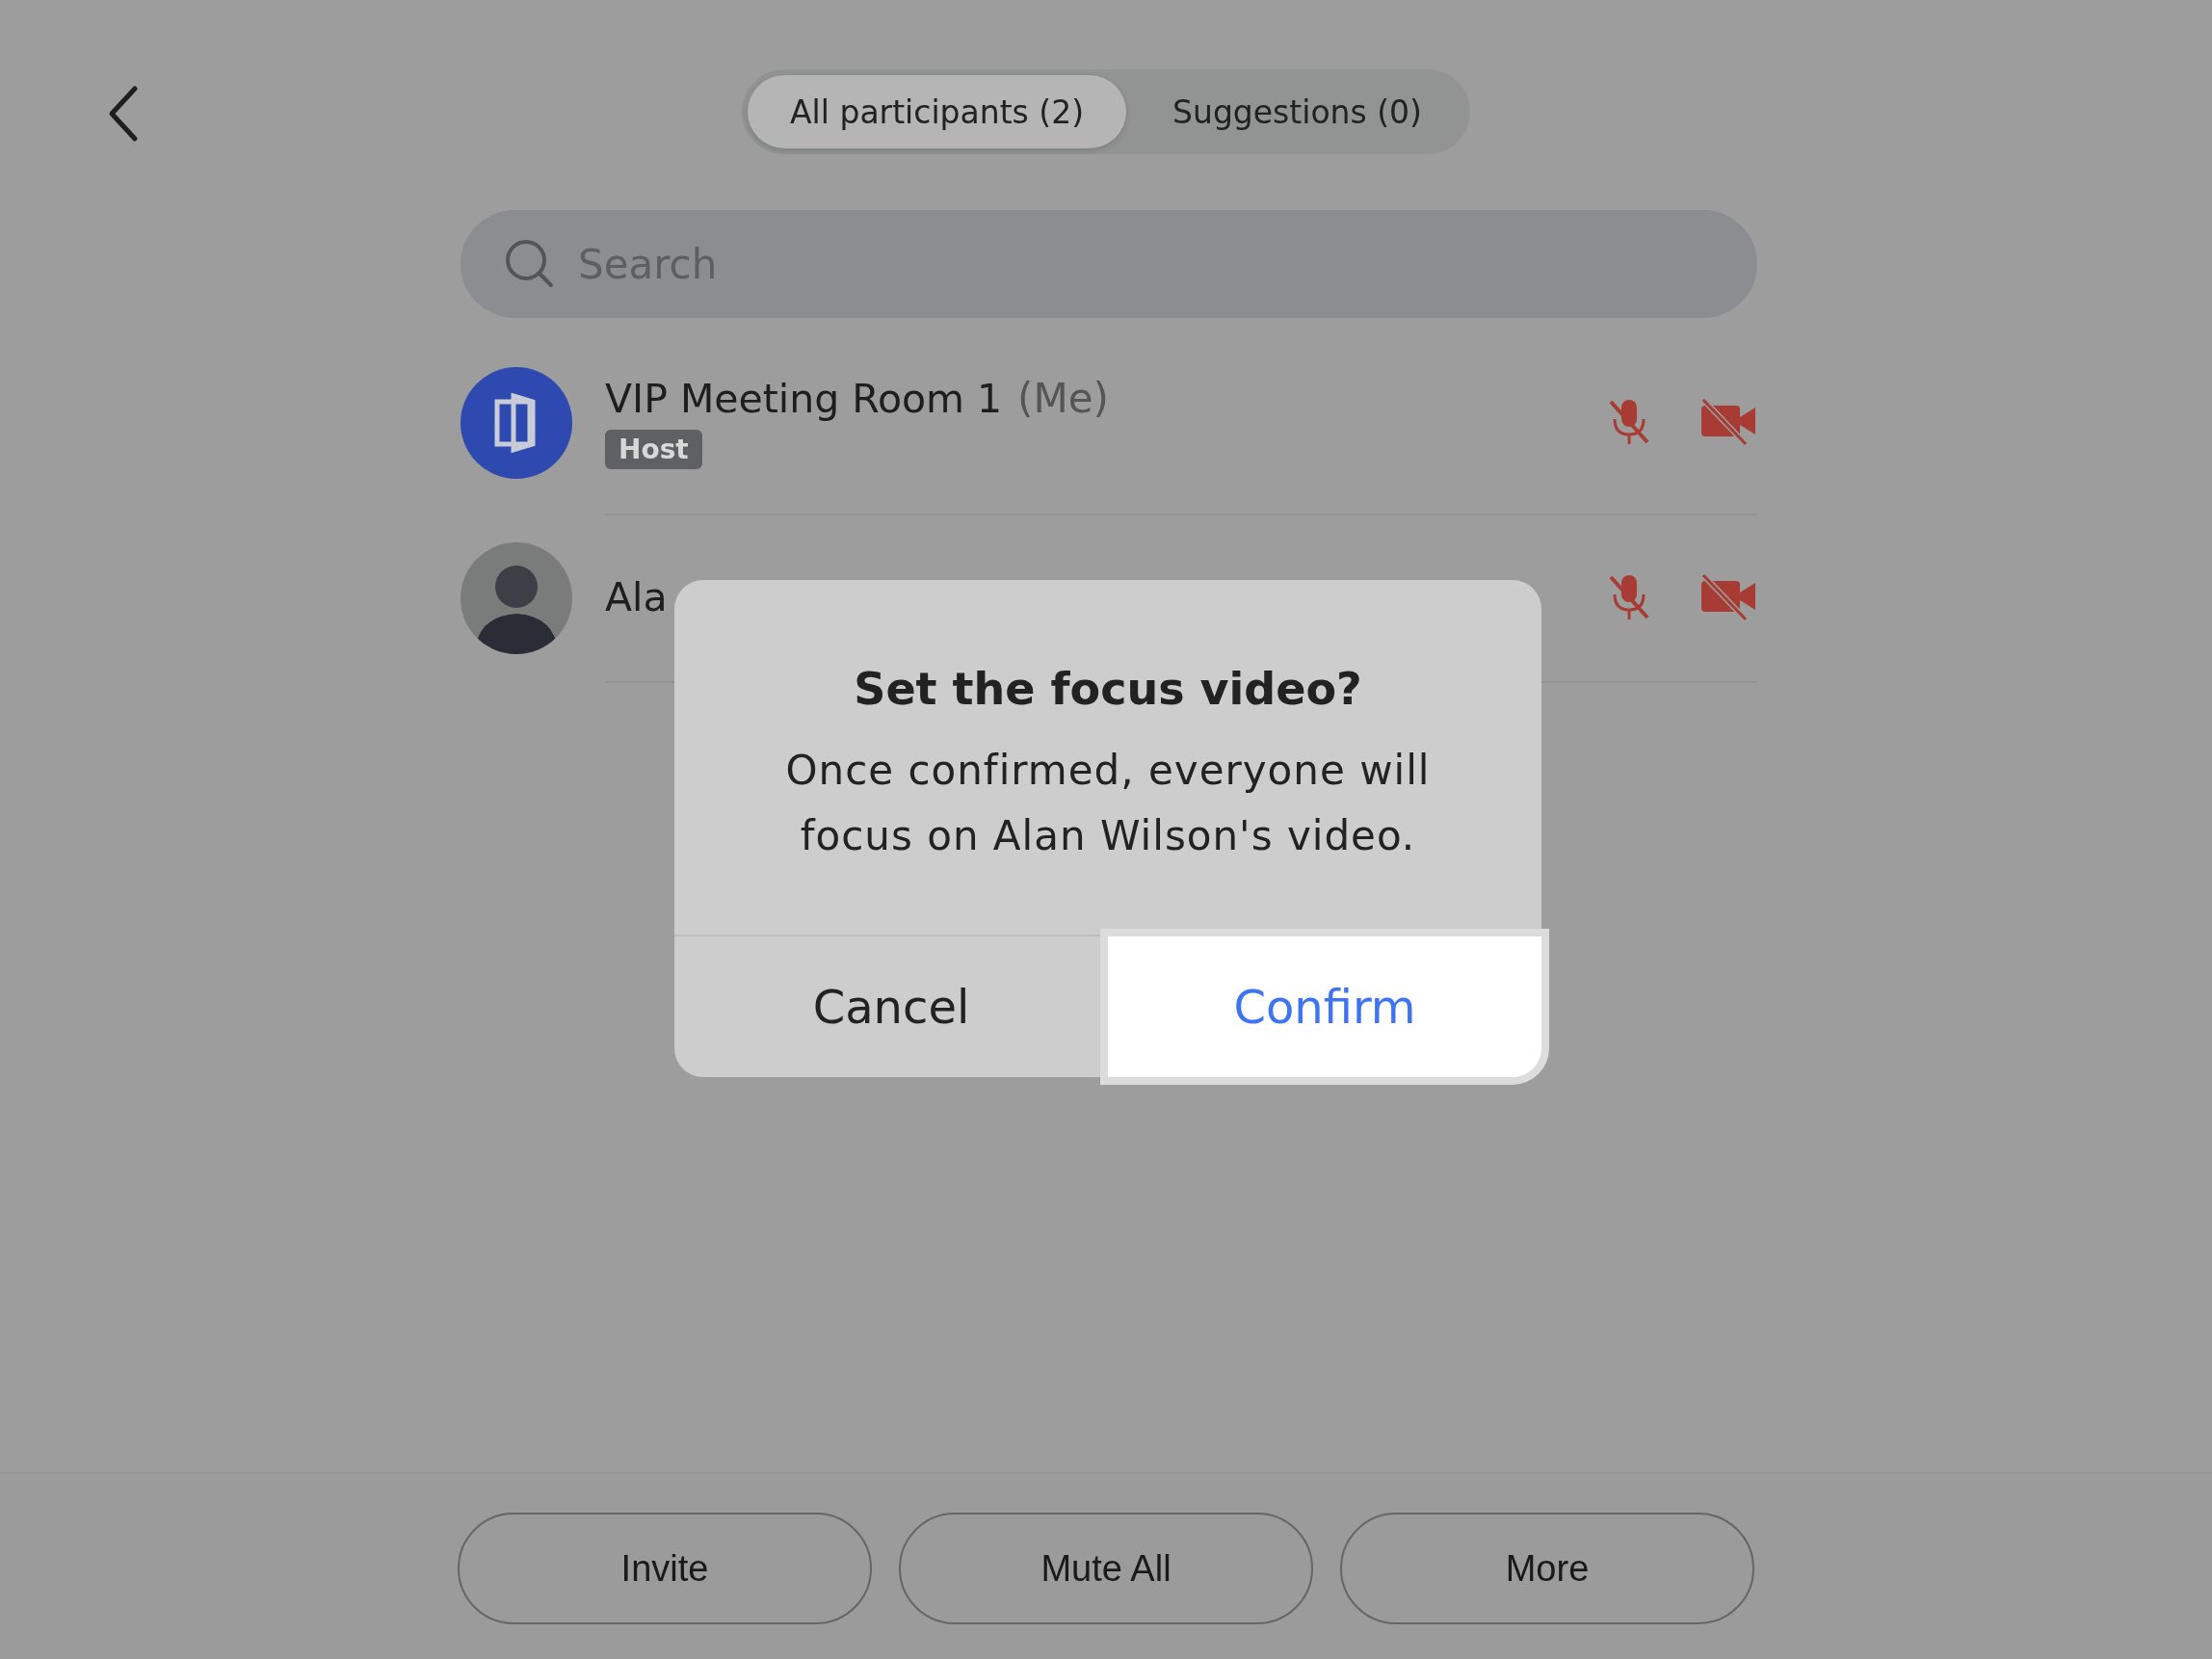 This screenshot has width=2212, height=1659. What do you see at coordinates (804, 399) in the screenshot?
I see `participant-name: VIP Meeting Room 1` at bounding box center [804, 399].